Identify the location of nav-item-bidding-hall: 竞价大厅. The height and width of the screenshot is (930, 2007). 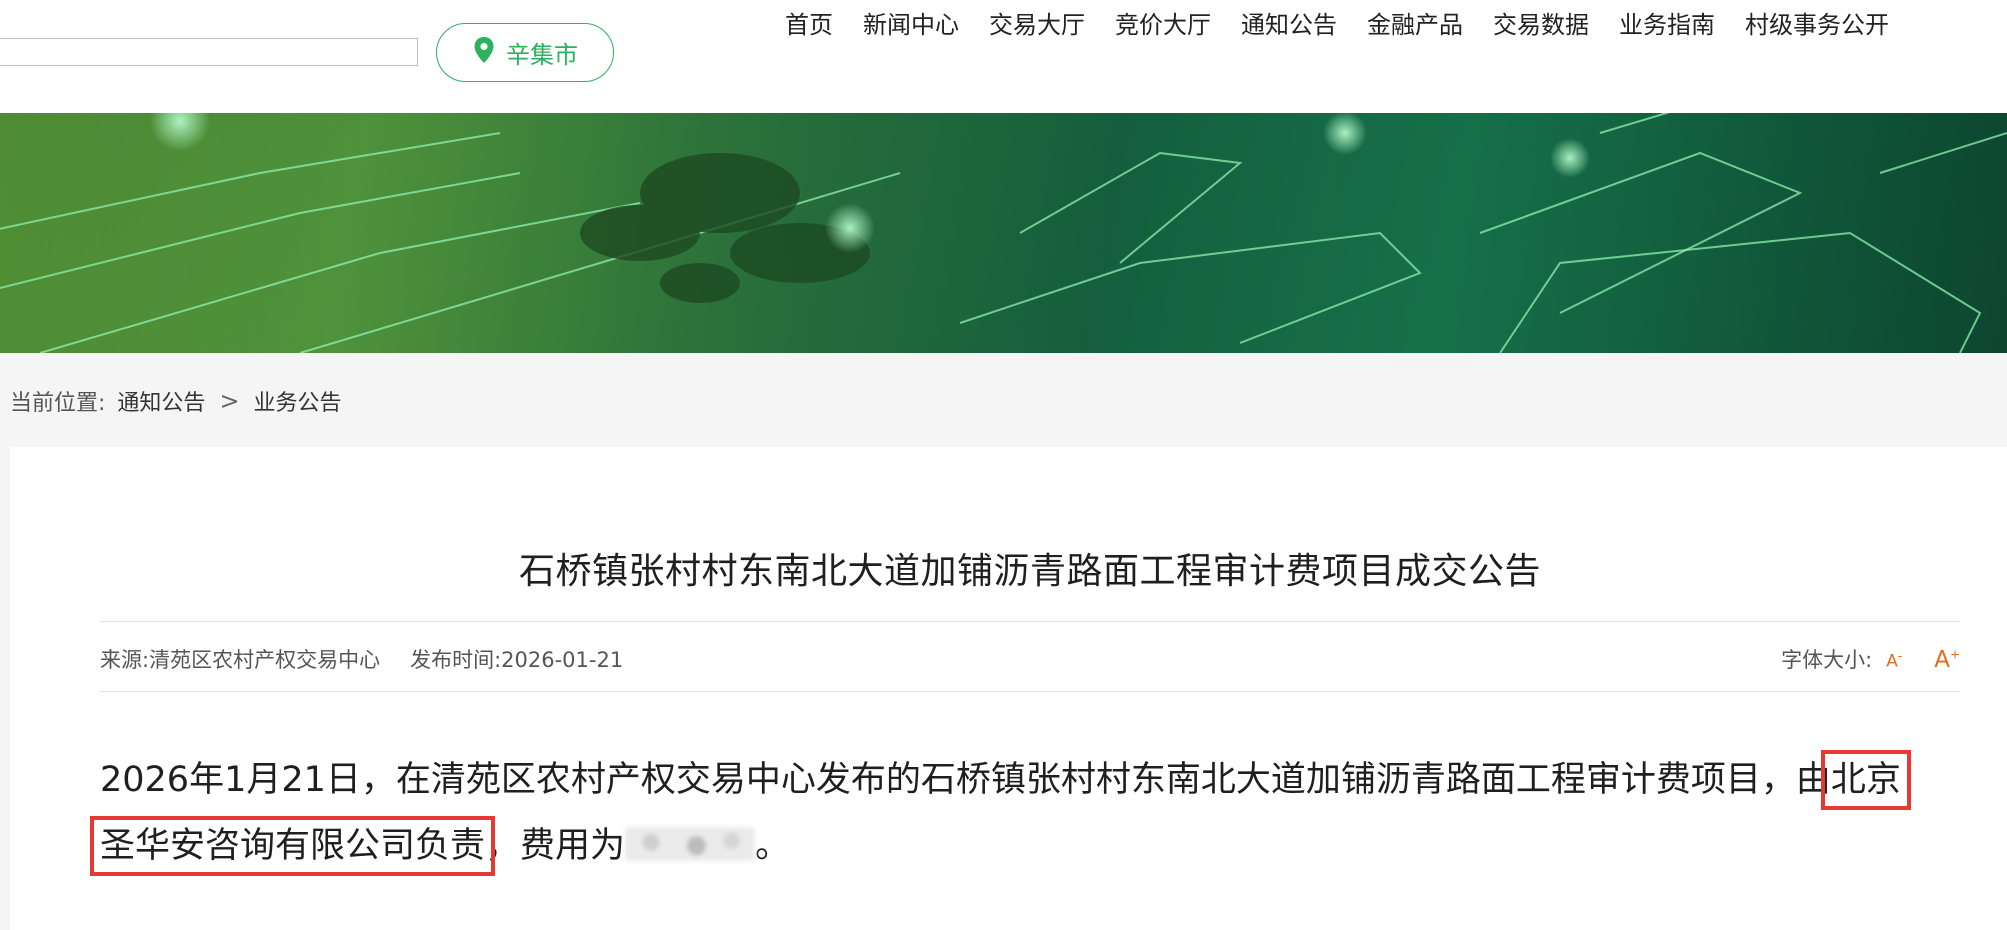
(1163, 25).